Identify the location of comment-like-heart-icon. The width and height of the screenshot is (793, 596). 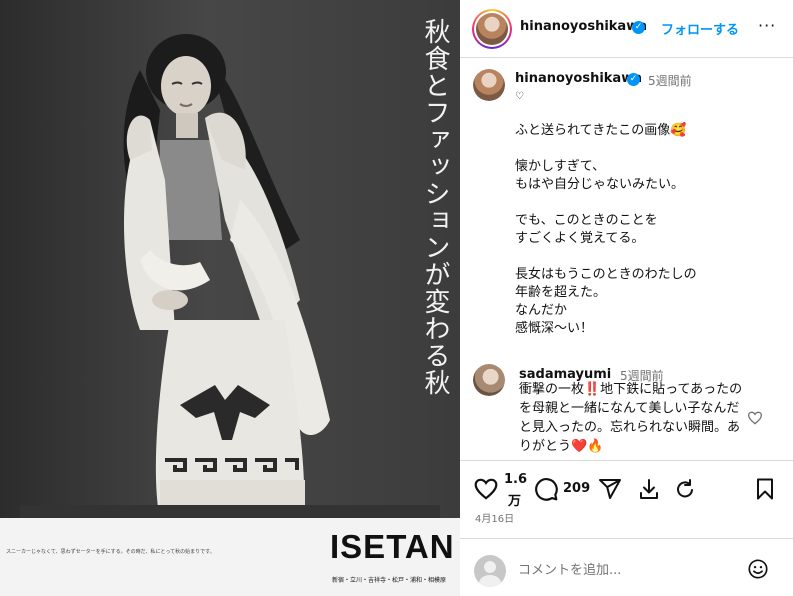
(755, 418).